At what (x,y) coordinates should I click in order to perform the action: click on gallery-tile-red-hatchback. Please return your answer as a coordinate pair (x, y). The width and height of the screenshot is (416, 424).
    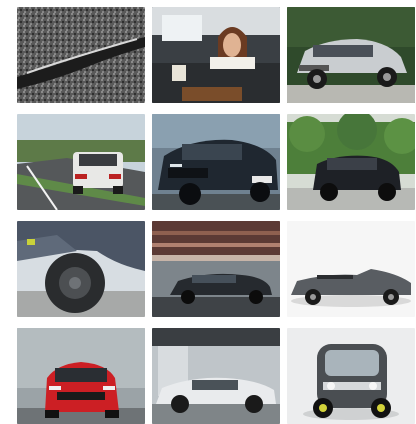
    Looking at the image, I should click on (81, 376).